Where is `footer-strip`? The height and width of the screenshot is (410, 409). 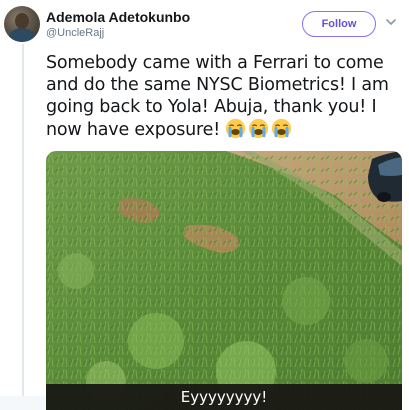
footer-strip is located at coordinates (23, 403).